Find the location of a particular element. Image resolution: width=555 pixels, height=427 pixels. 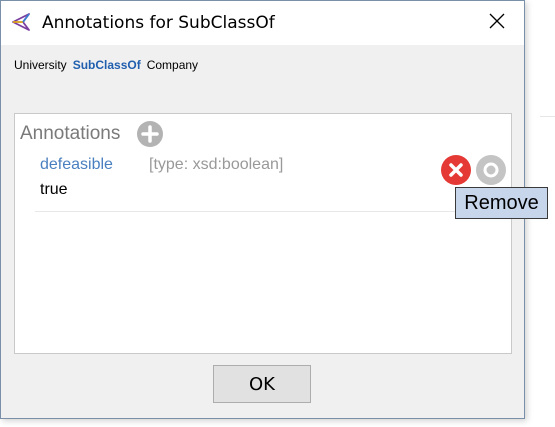

annotations-header: Annotations is located at coordinates (70, 133).